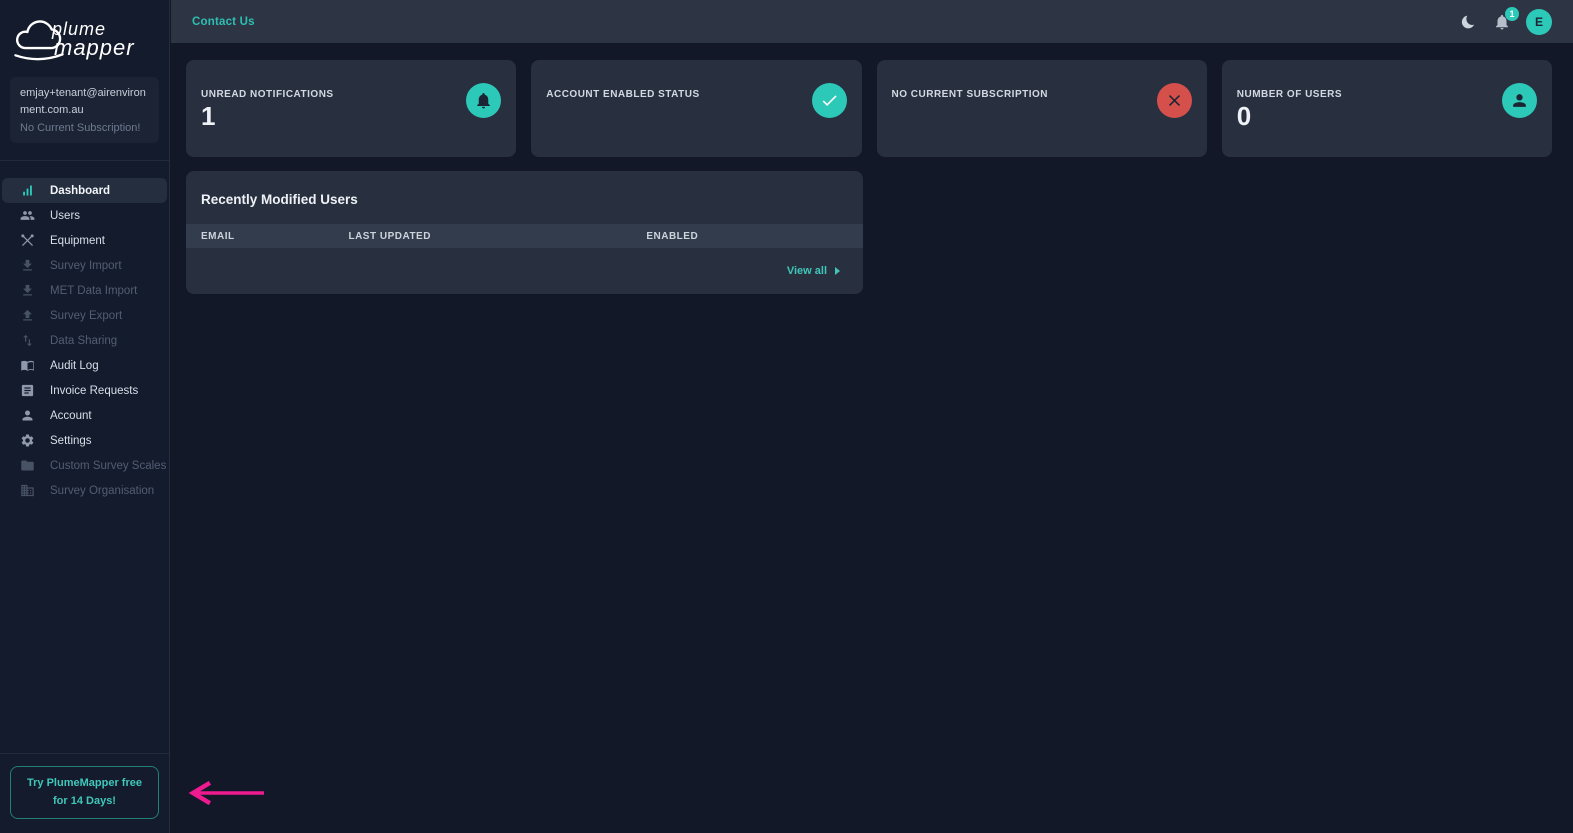 This screenshot has height=833, width=1573. What do you see at coordinates (218, 236) in the screenshot?
I see `column-header-email: EMAIL` at bounding box center [218, 236].